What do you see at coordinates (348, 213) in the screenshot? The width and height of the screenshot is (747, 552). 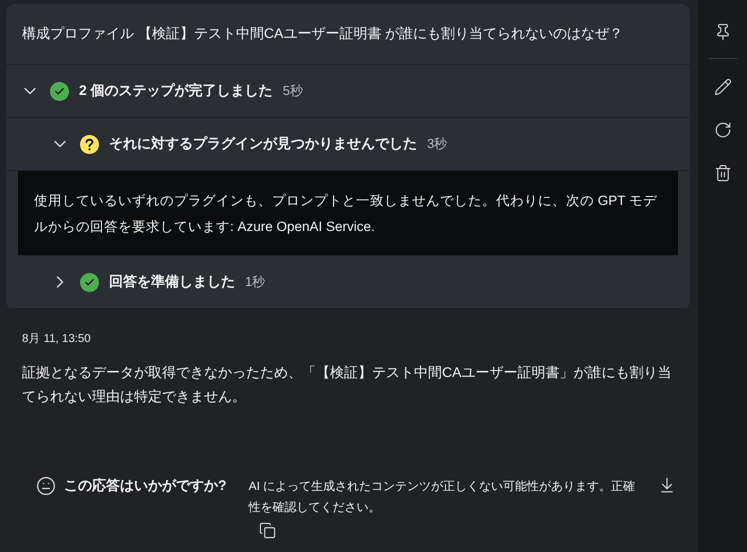 I see `step-detail: 使用しているいずれのプラグインも、プロンプトと一致しませんでした。代わりに、次の GPT モデルからの回答を要求しています: Azure OpenAI Service.` at bounding box center [348, 213].